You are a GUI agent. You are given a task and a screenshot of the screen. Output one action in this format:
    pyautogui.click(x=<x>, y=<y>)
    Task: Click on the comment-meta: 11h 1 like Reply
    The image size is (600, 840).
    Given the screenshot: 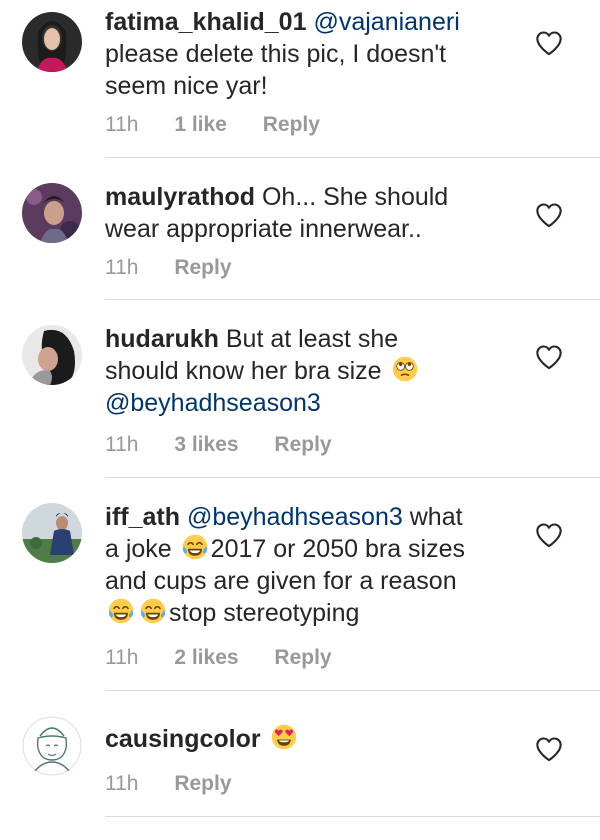 What is the action you would take?
    pyautogui.click(x=227, y=125)
    